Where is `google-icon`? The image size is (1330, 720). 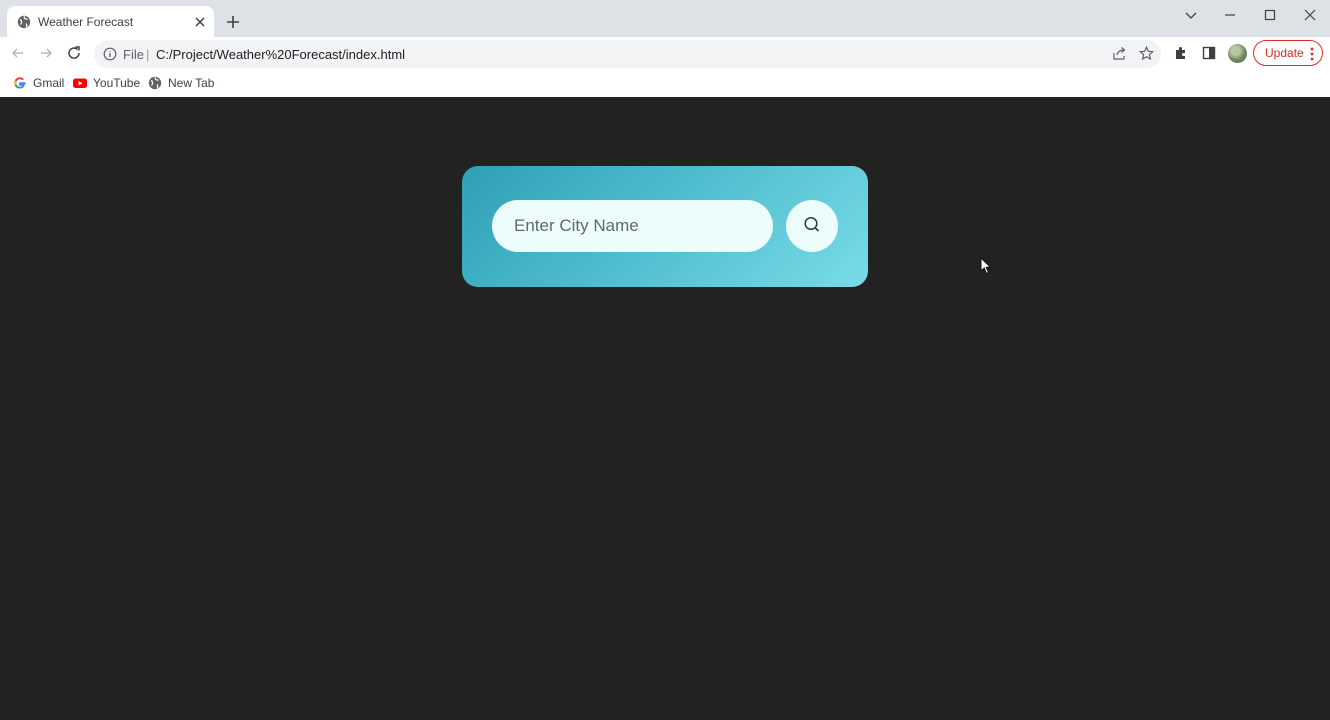
google-icon is located at coordinates (20, 83).